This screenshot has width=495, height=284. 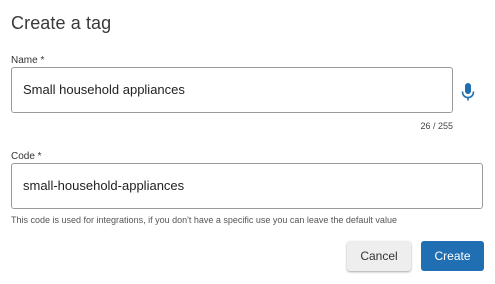 What do you see at coordinates (436, 126) in the screenshot?
I see `name-char-counter: 26 / 255` at bounding box center [436, 126].